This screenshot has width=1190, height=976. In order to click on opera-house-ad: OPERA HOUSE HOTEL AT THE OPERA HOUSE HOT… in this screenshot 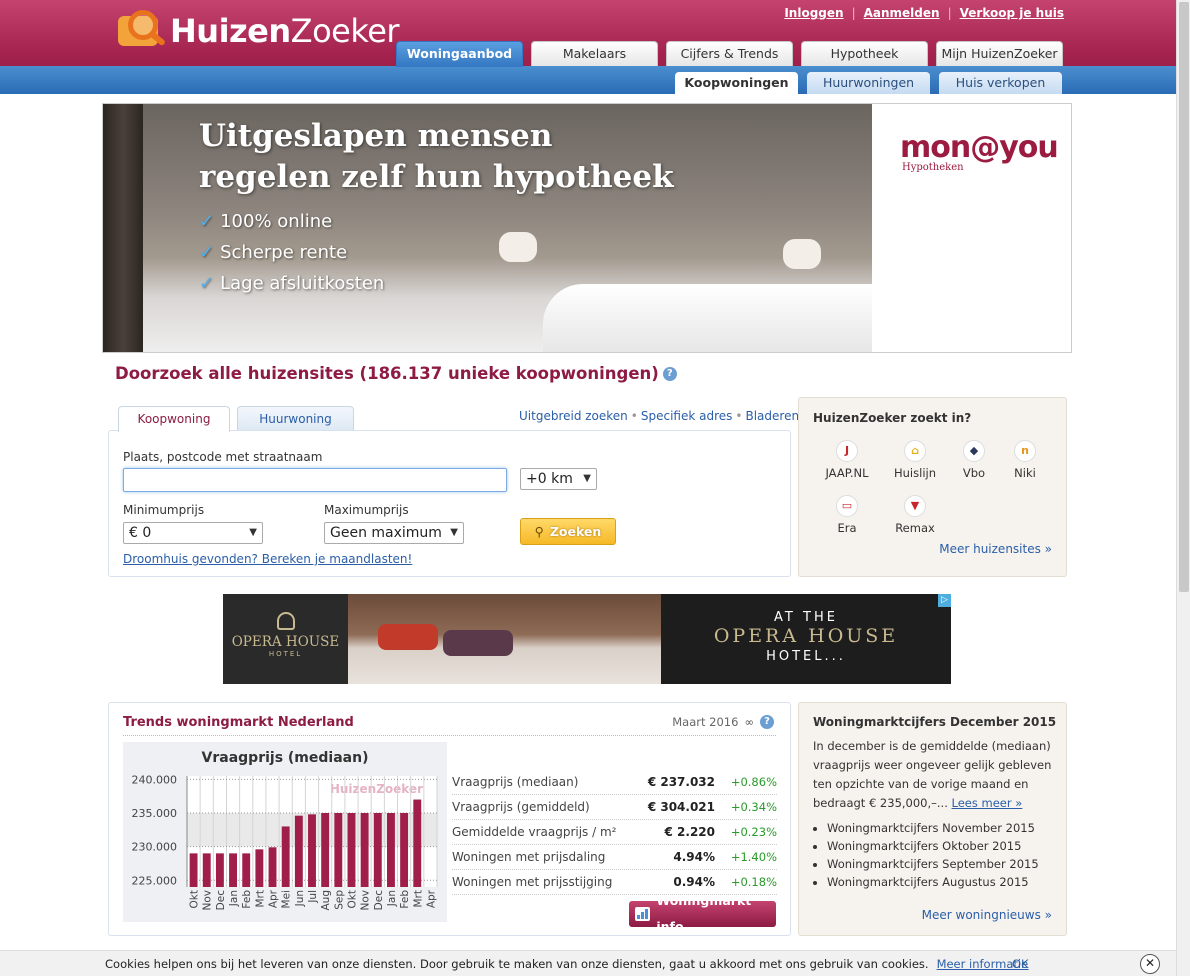, I will do `click(587, 639)`.